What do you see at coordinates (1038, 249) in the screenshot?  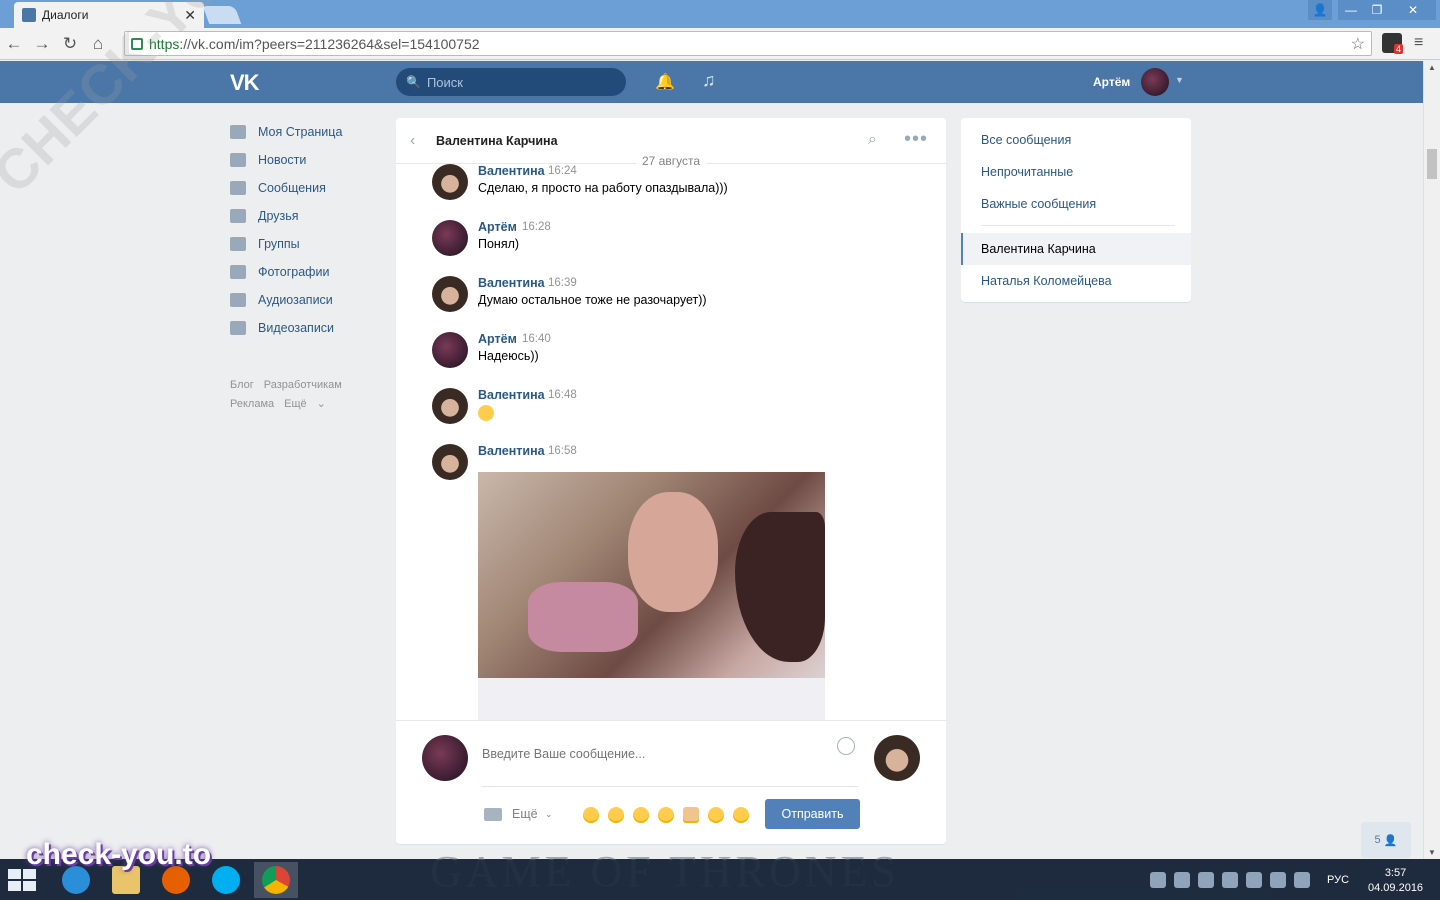 I see `conversation-name: Валентина Карчина` at bounding box center [1038, 249].